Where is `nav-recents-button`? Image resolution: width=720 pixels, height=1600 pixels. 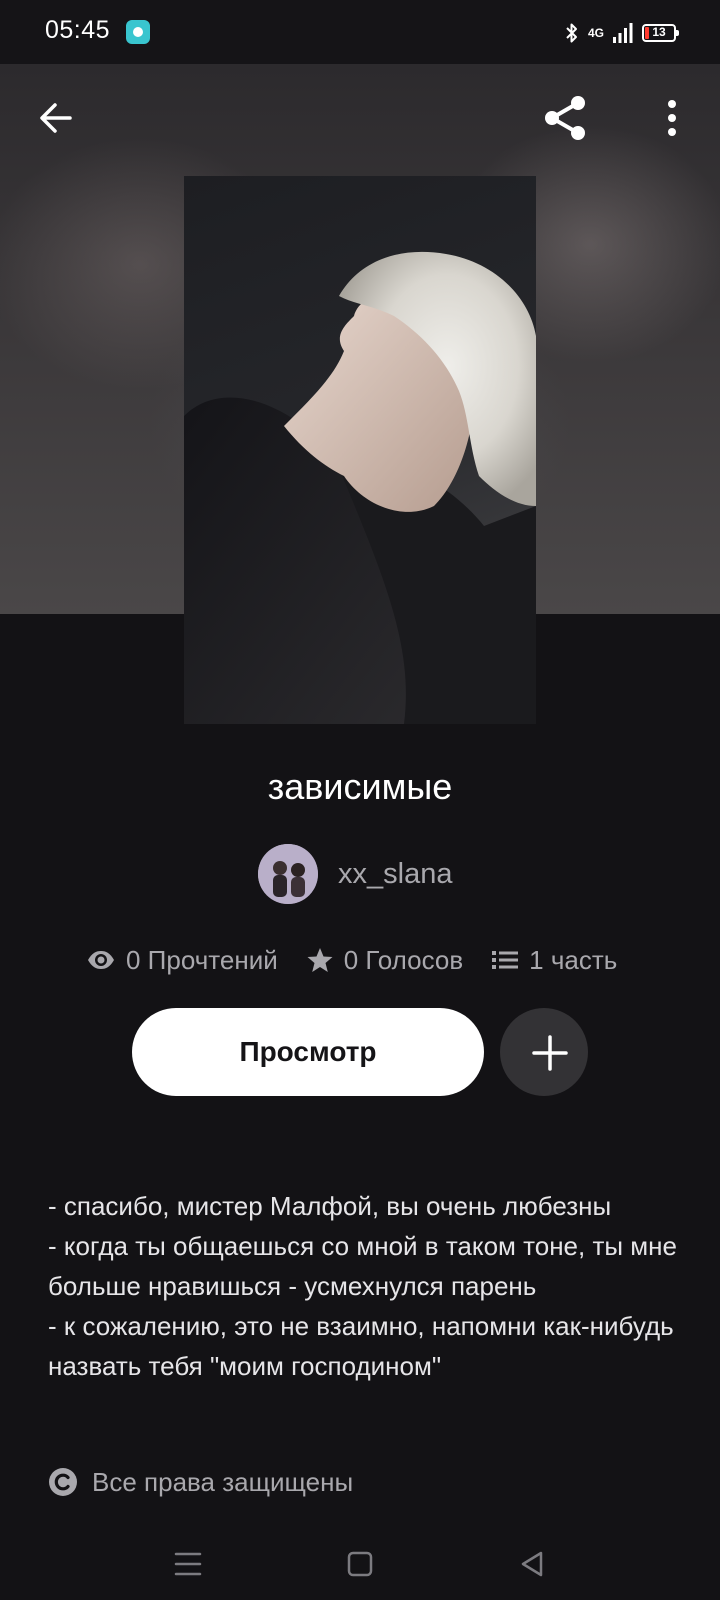
nav-recents-button is located at coordinates (188, 1564).